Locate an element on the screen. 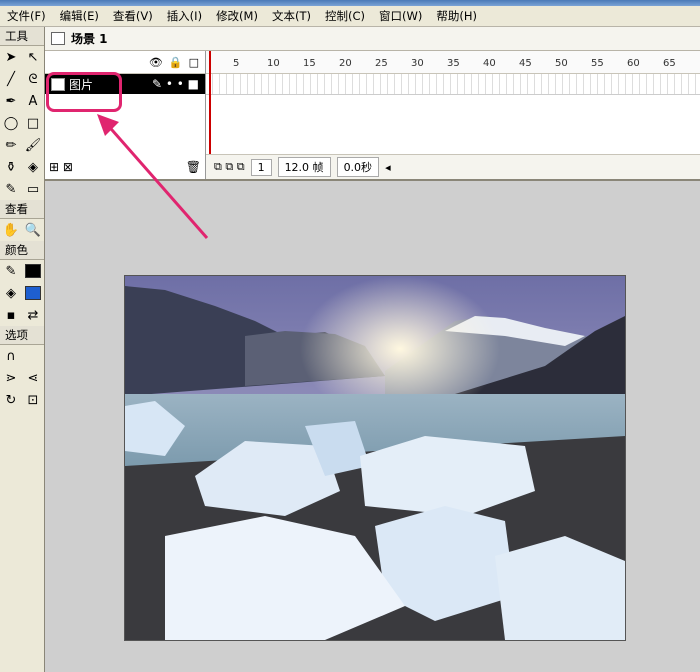  ruler-tick: 40 is located at coordinates (489, 63).